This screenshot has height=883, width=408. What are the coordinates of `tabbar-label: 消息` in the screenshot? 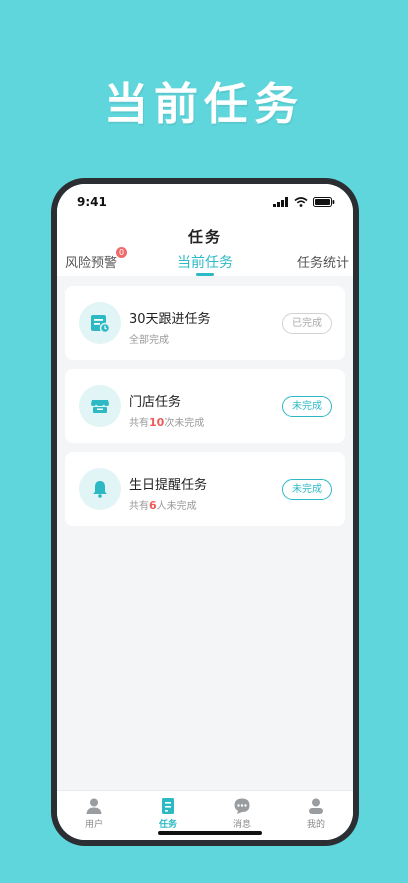 It's located at (241, 825).